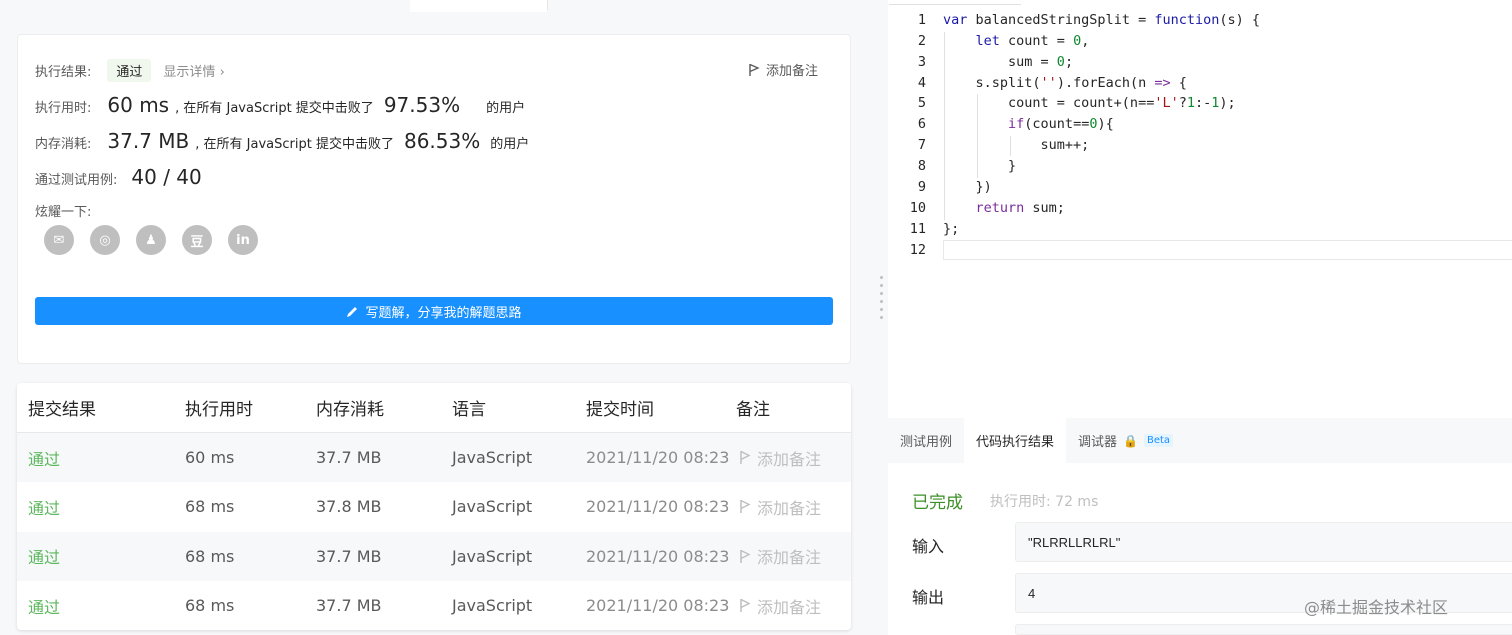  I want to click on memory-label: 内存消耗:, so click(63, 144).